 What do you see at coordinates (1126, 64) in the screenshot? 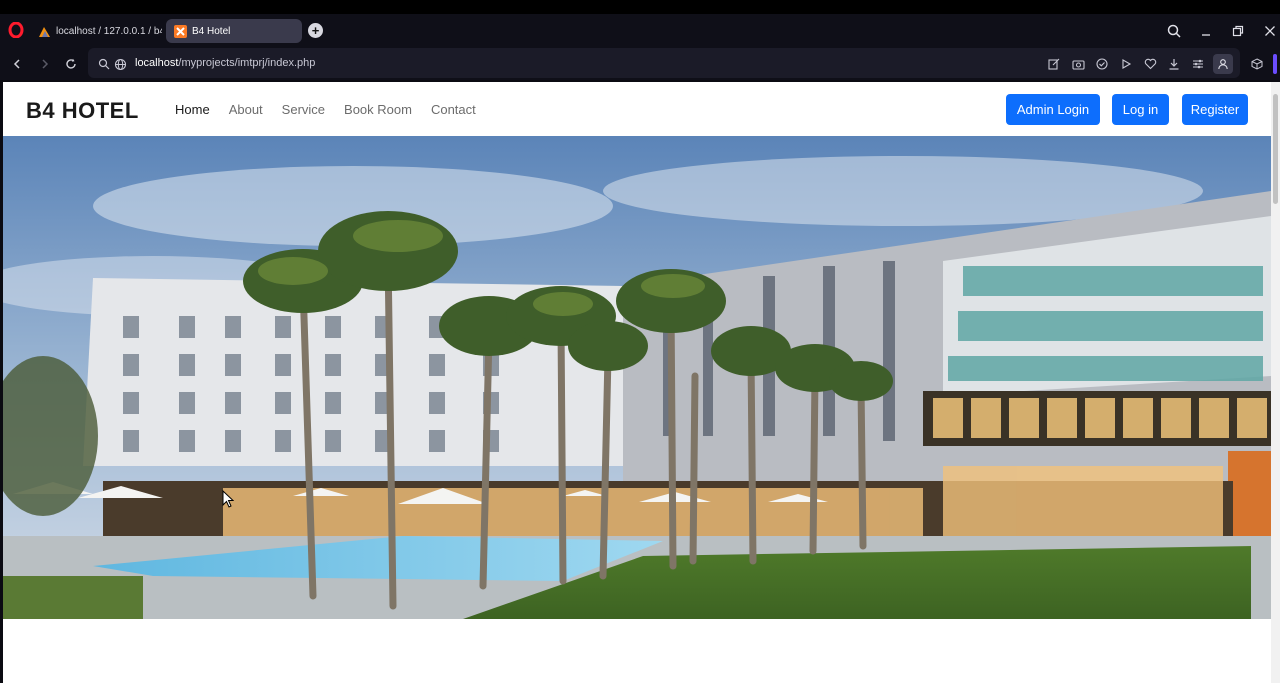
I see `play-icon` at bounding box center [1126, 64].